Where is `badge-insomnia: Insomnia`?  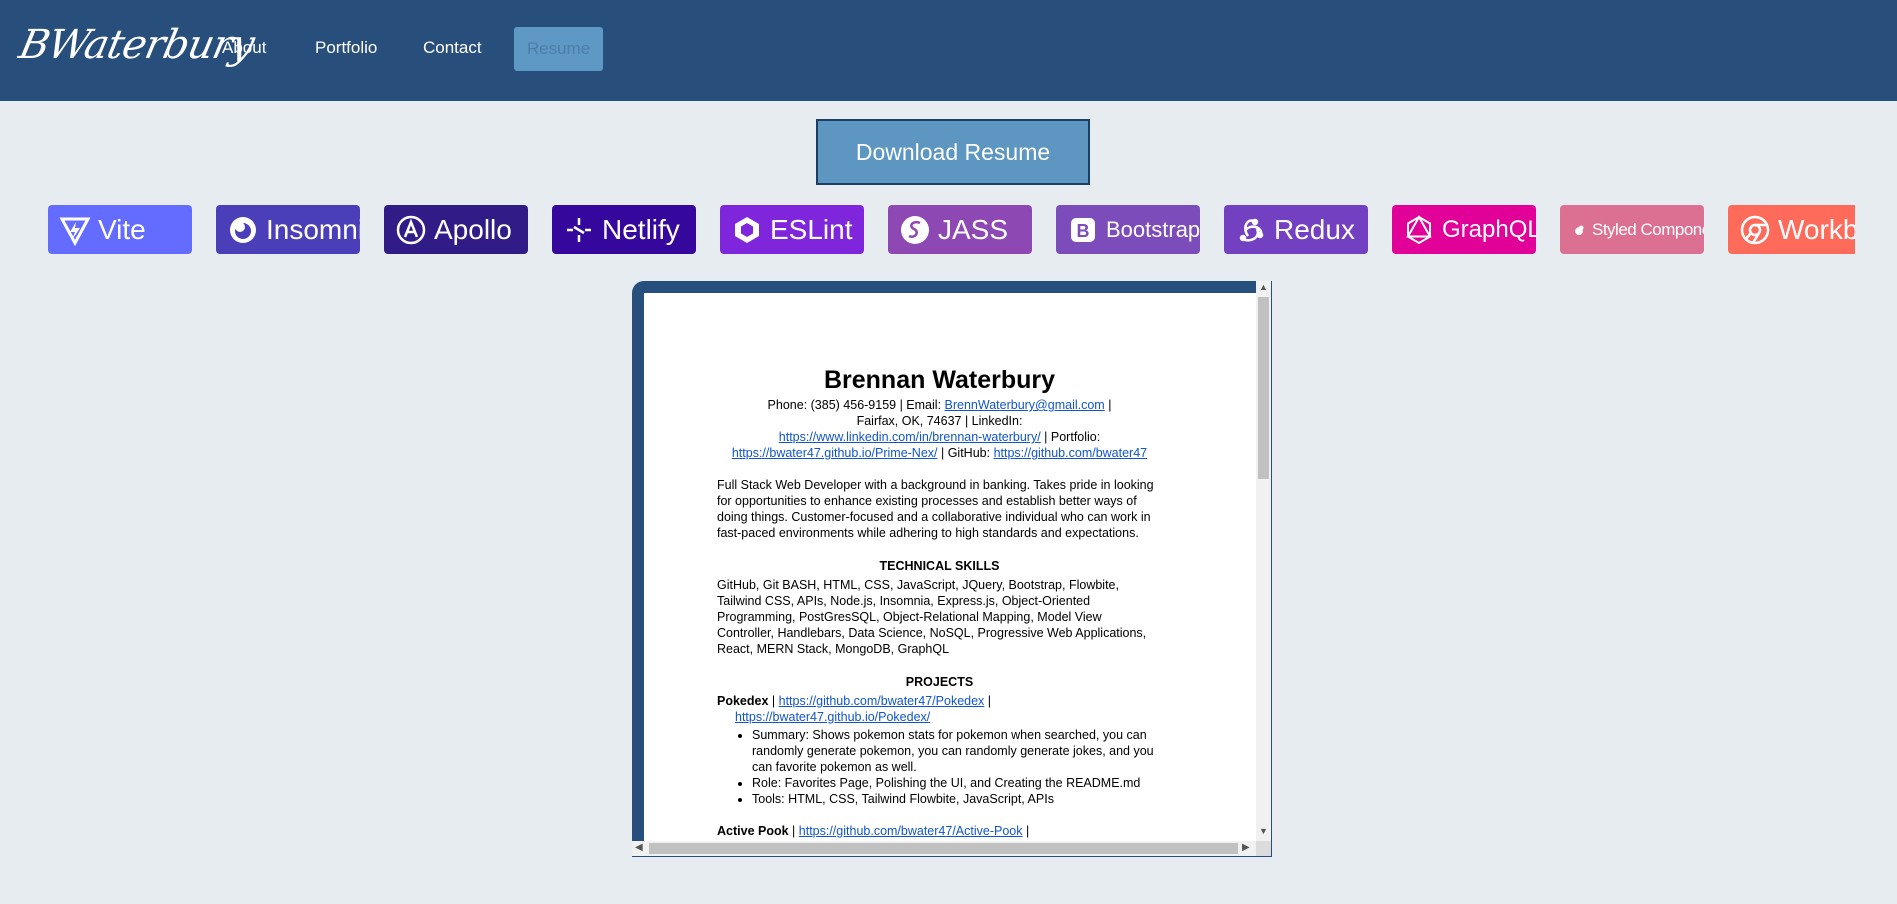 badge-insomnia: Insomnia is located at coordinates (288, 229).